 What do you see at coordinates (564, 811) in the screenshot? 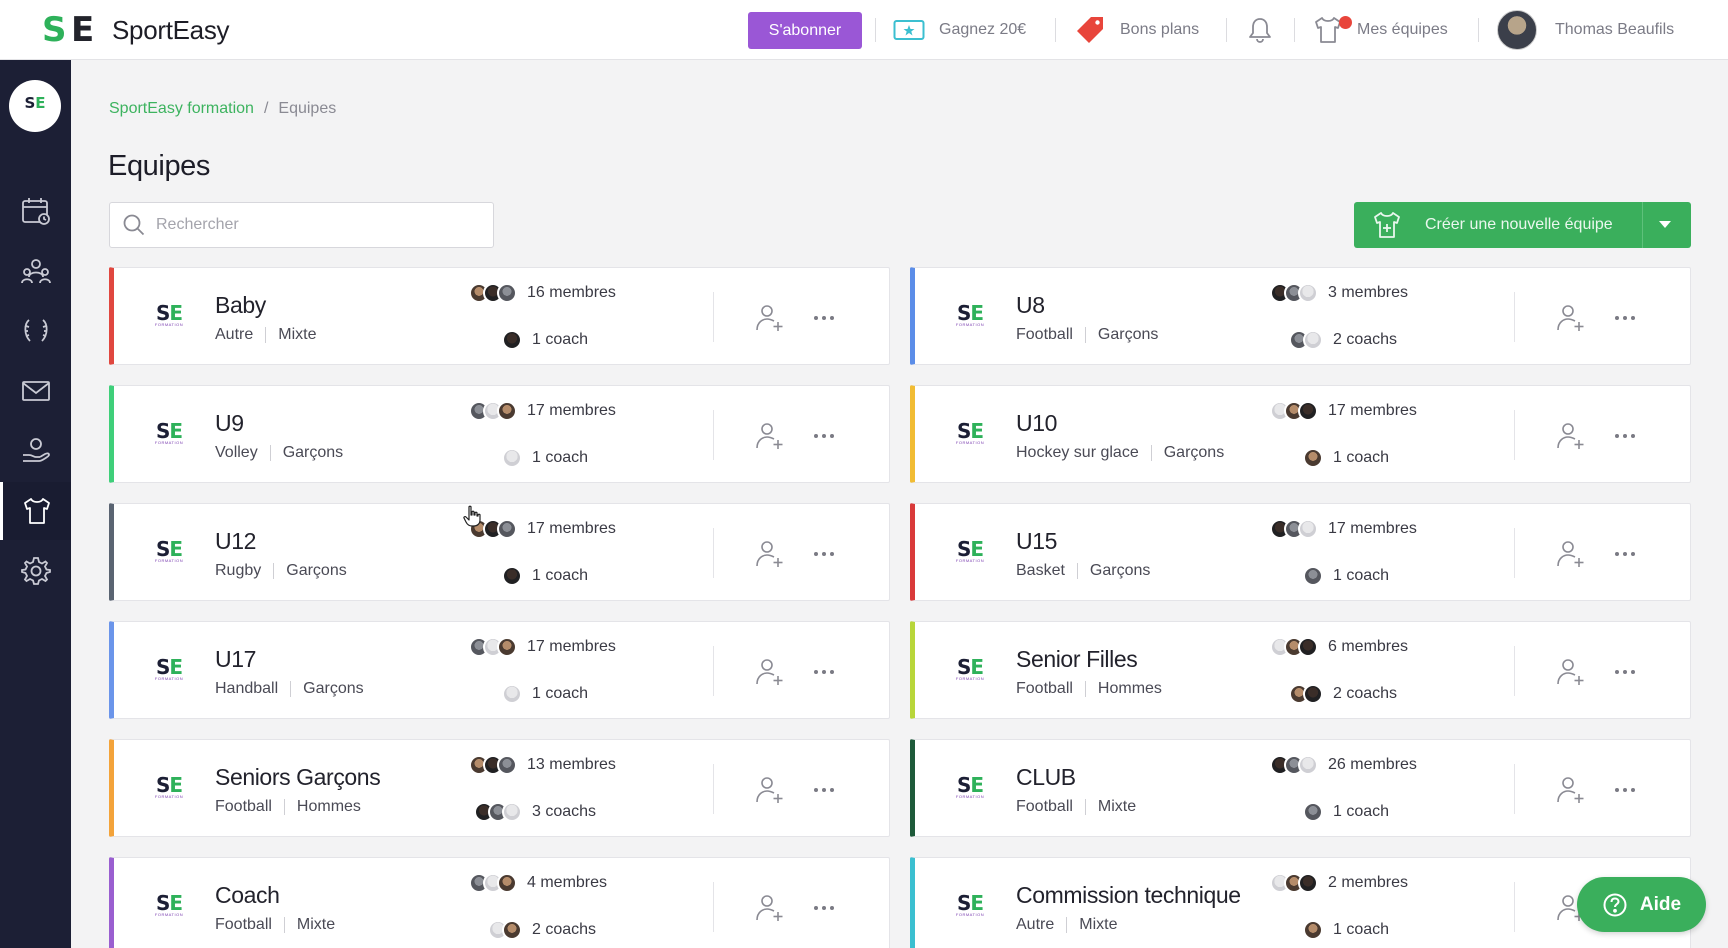
I see `coaches-label: 3 coachs` at bounding box center [564, 811].